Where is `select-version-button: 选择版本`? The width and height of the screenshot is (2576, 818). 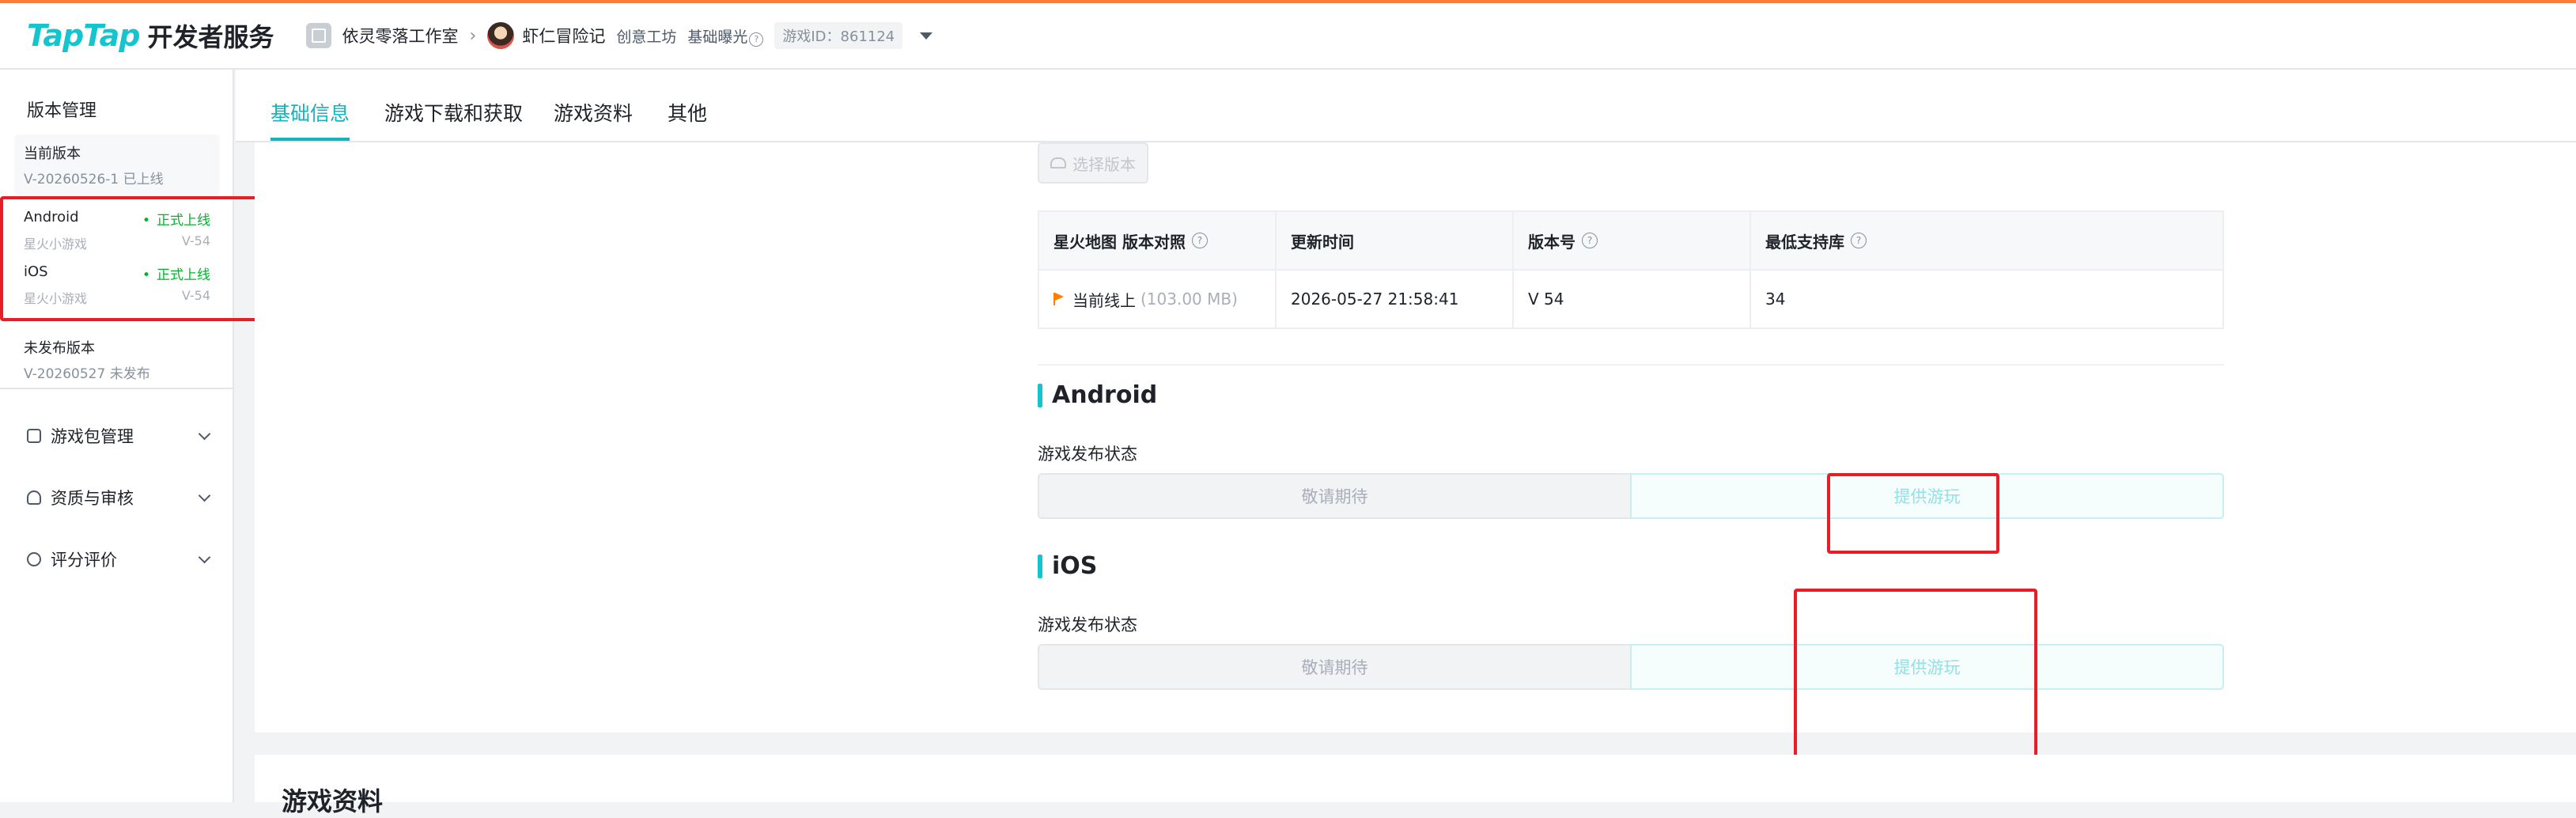
select-version-button: 选择版本 is located at coordinates (1093, 163).